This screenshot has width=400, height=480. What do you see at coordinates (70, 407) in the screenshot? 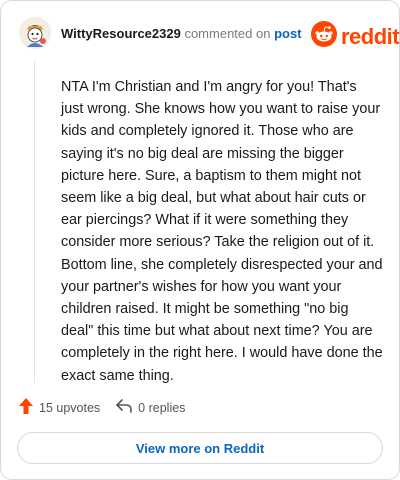
I see `upvotes-count: 15 upvotes` at bounding box center [70, 407].